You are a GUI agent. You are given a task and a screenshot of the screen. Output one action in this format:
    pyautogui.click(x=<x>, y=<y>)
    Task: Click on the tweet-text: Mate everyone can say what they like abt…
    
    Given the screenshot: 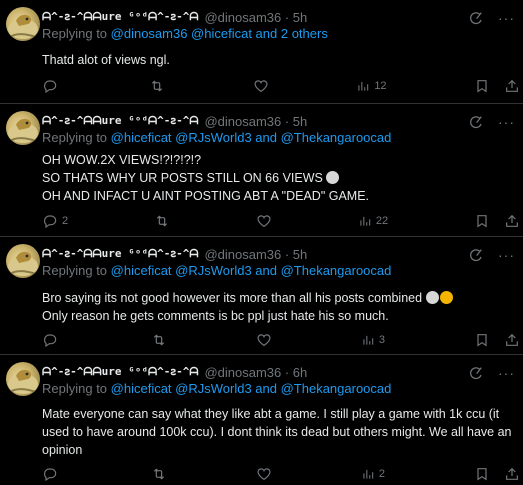 What is the action you would take?
    pyautogui.click(x=277, y=432)
    